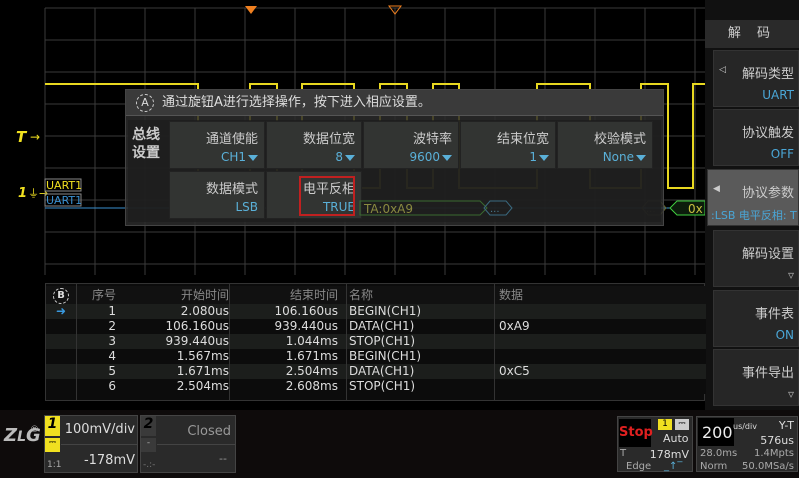 The image size is (799, 478). Describe the element at coordinates (376, 326) in the screenshot. I see `table-row: 2 106.160us 939.440us DATA(CH1) 0xA9` at that location.